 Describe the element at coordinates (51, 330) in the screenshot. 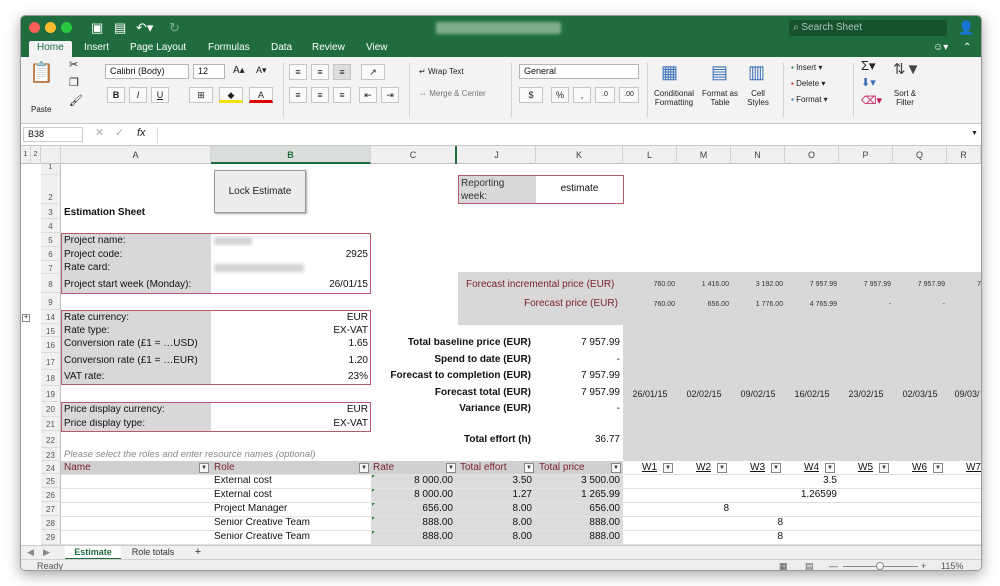

I see `row-header: 15` at that location.